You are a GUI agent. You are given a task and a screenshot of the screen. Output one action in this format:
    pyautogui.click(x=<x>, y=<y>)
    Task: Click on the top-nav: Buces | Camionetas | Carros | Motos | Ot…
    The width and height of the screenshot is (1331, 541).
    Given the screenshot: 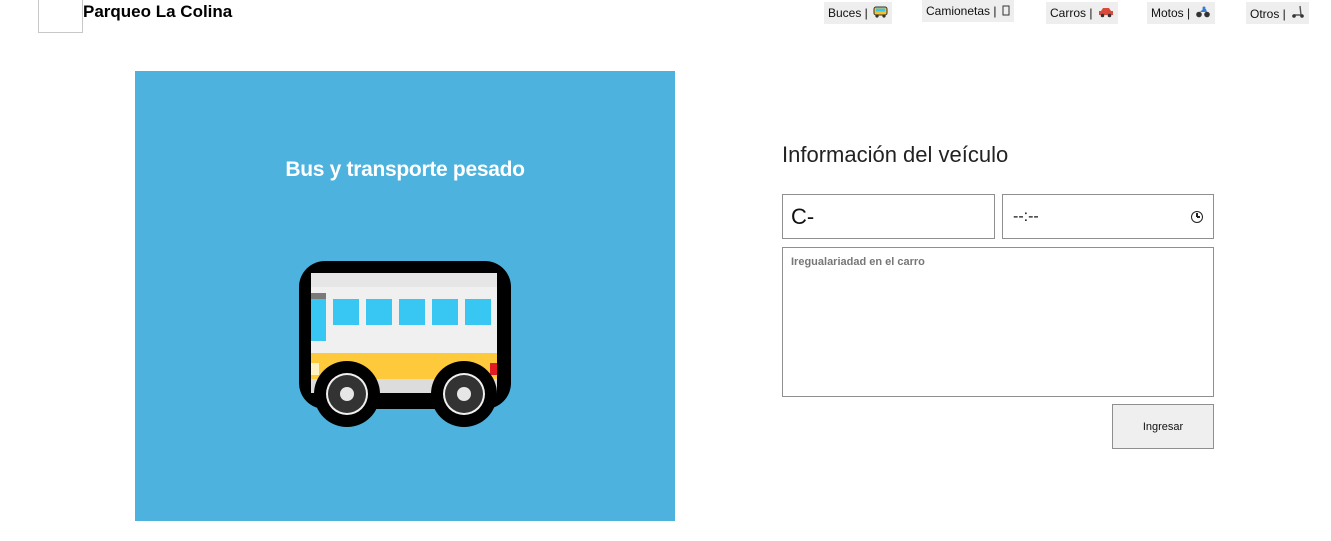 What is the action you would take?
    pyautogui.click(x=665, y=15)
    